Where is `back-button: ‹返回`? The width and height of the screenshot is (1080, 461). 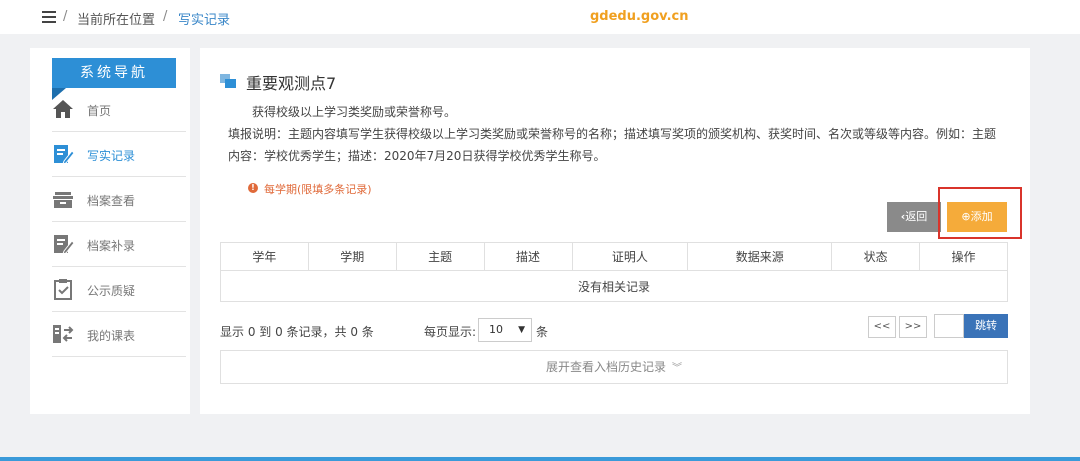 back-button: ‹返回 is located at coordinates (914, 217).